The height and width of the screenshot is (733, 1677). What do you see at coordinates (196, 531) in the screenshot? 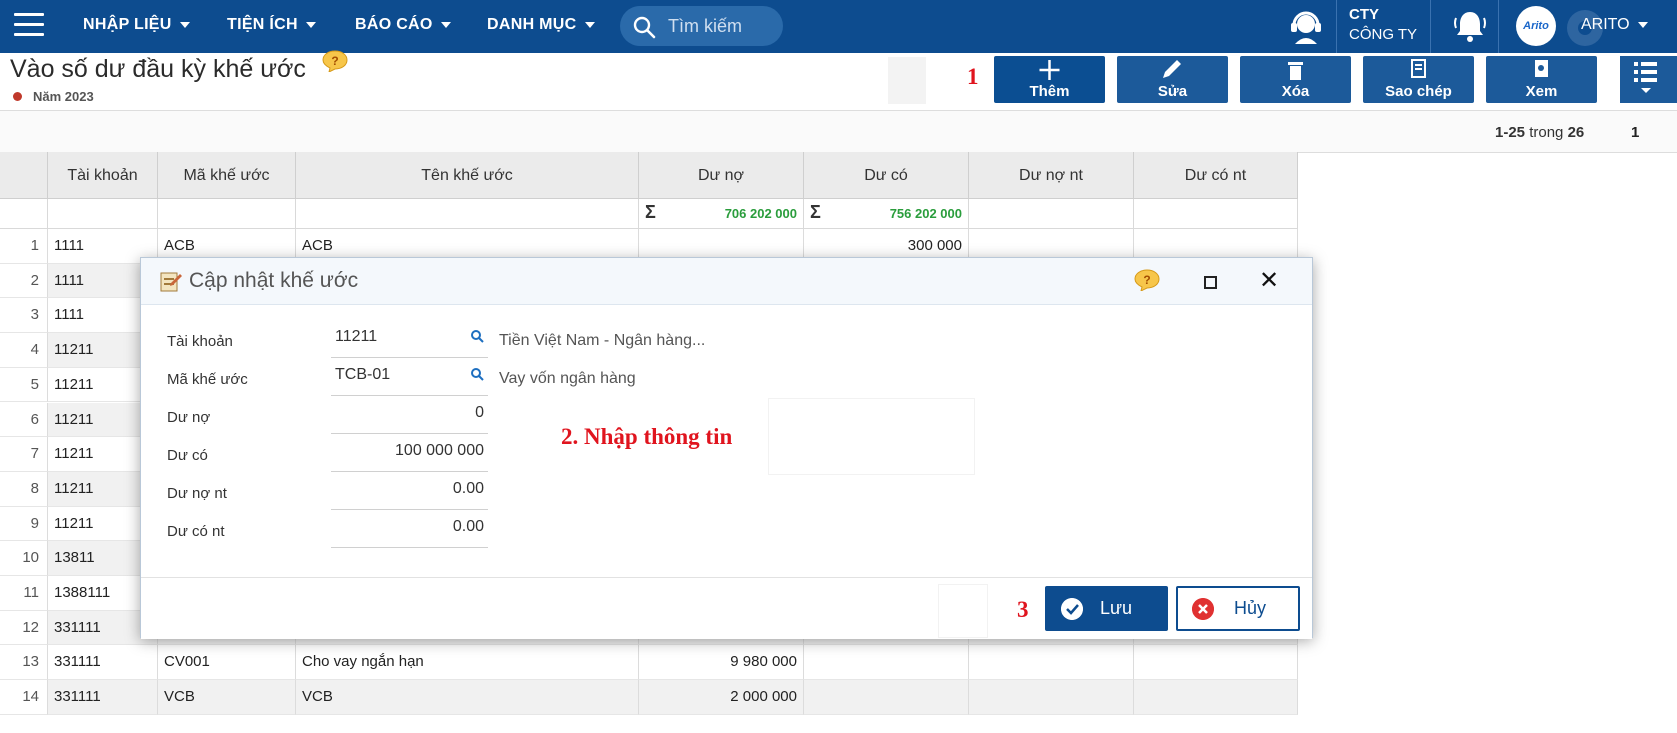
I see `credit-nt-label: Dư có nt` at bounding box center [196, 531].